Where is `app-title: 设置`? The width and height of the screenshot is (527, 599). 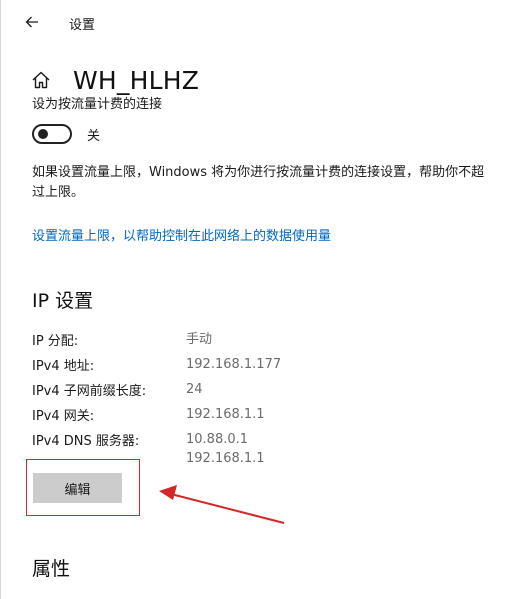
app-title: 设置 is located at coordinates (82, 25).